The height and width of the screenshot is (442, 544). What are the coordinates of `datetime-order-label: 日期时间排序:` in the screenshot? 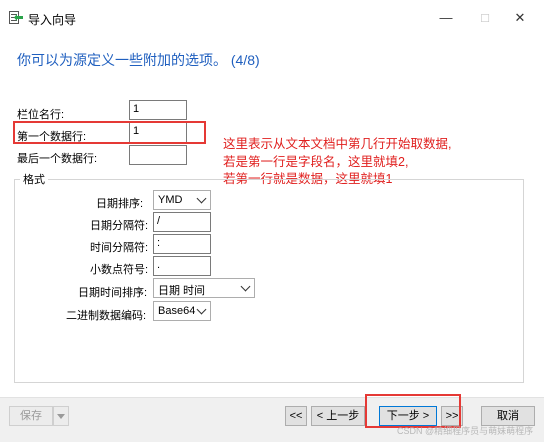 It's located at (113, 293).